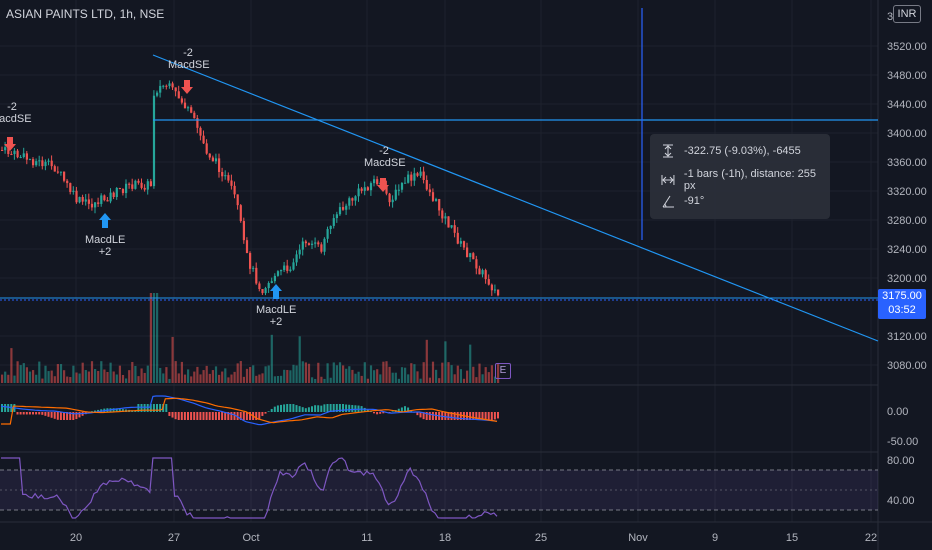 This screenshot has height=550, width=932. I want to click on time-axis-label: 22, so click(871, 538).